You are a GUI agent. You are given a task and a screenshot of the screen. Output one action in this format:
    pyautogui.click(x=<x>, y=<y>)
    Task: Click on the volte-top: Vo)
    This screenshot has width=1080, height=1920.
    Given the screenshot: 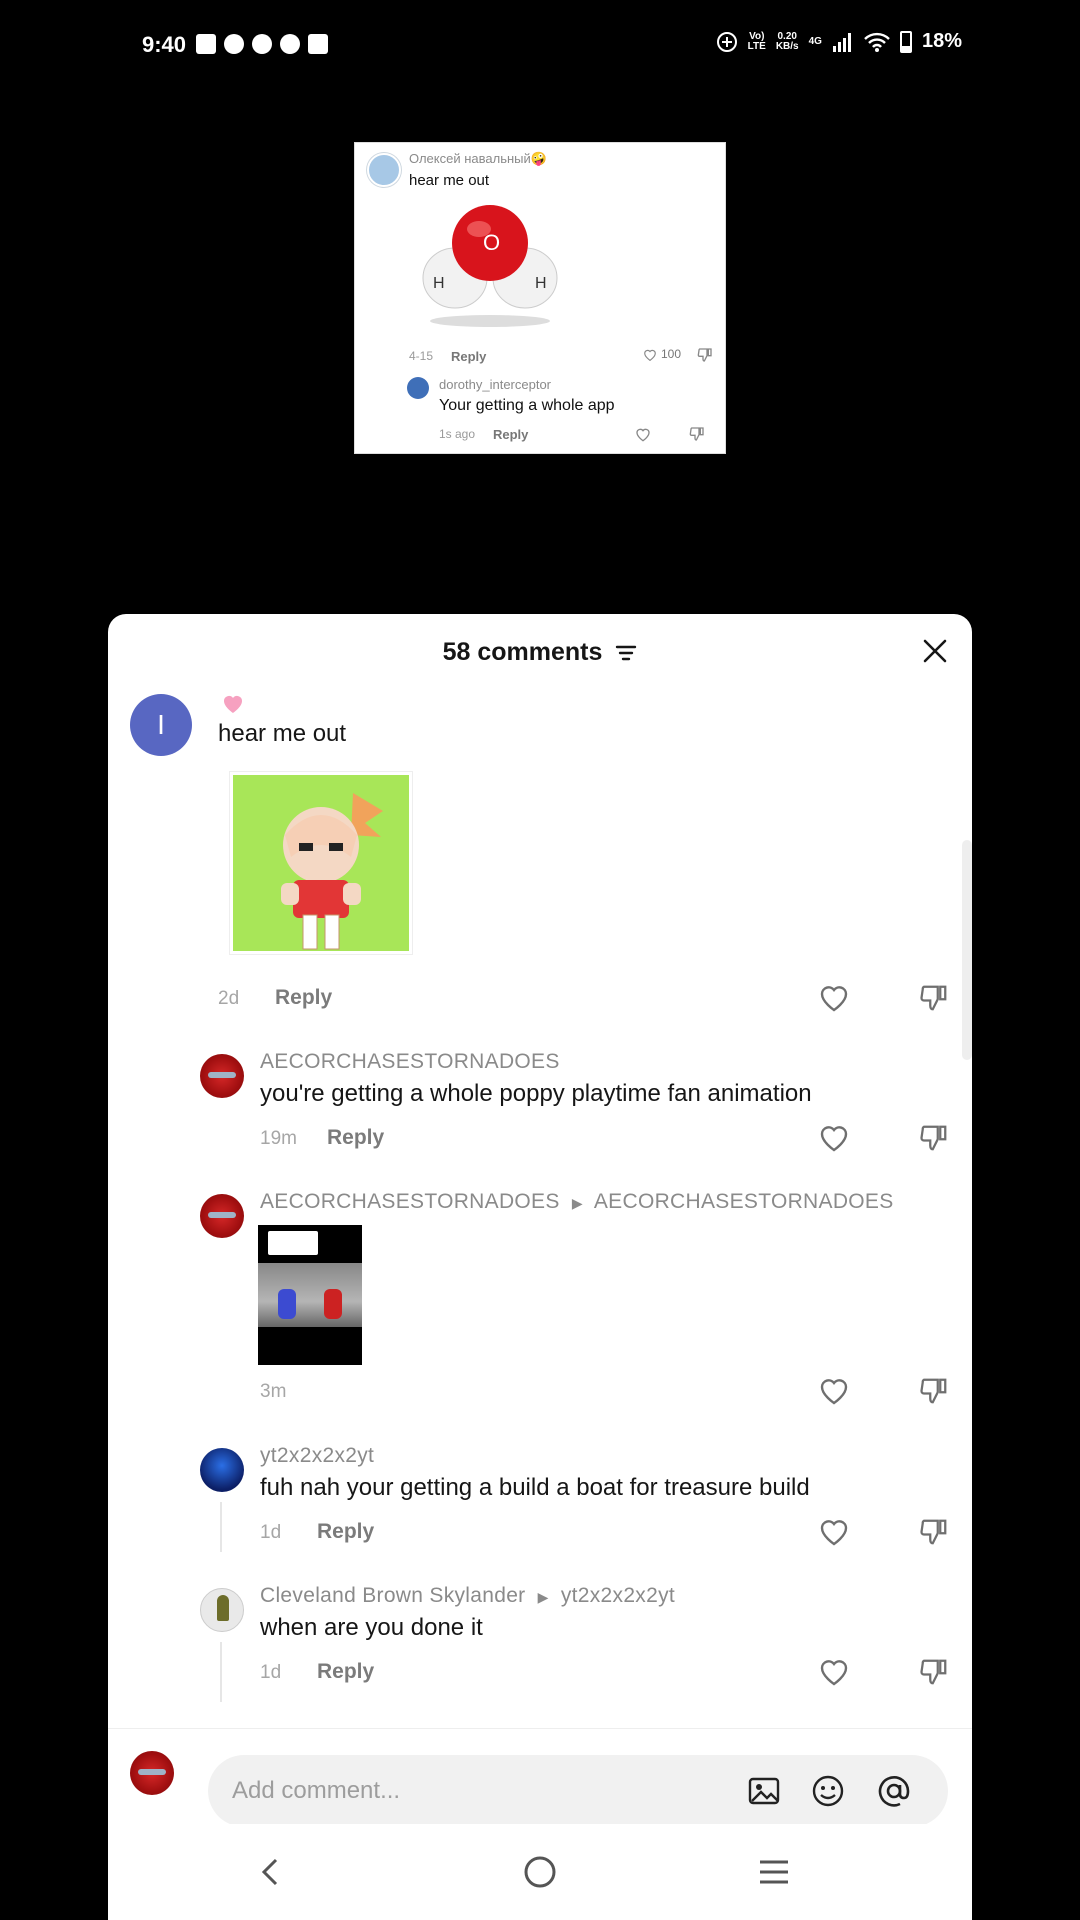 What is the action you would take?
    pyautogui.click(x=757, y=36)
    